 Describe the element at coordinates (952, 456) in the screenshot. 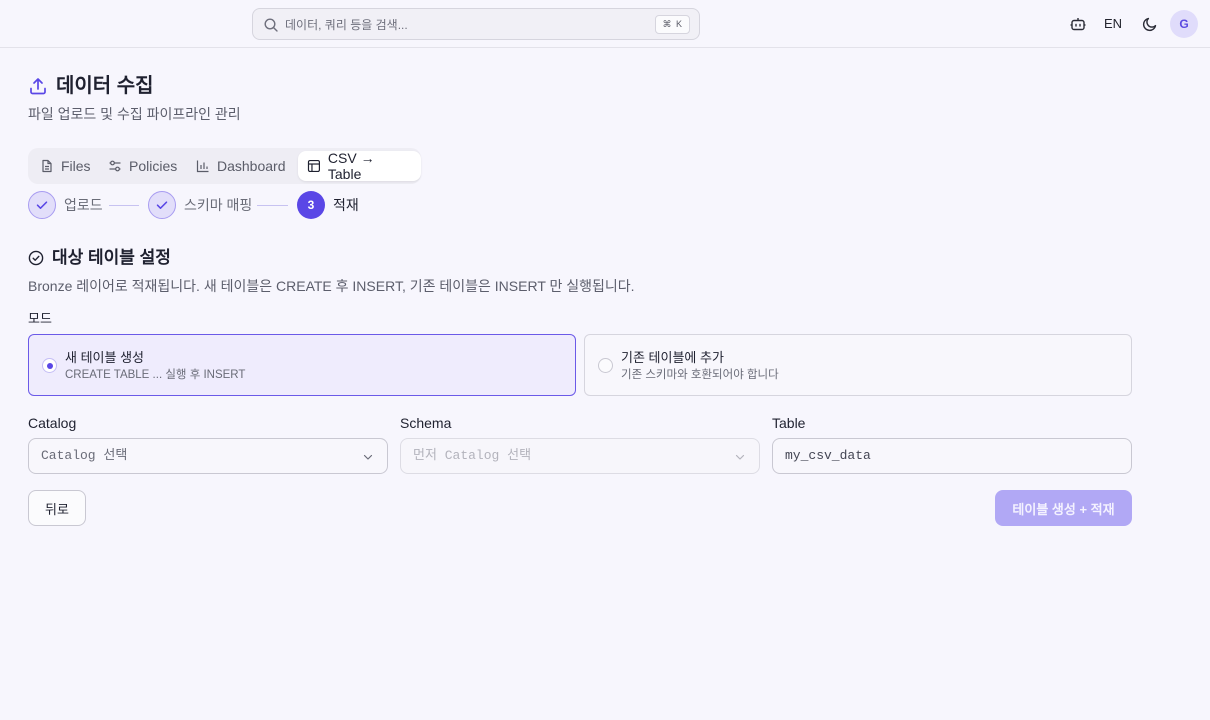

I see `table-name-input: my_csv_data` at that location.